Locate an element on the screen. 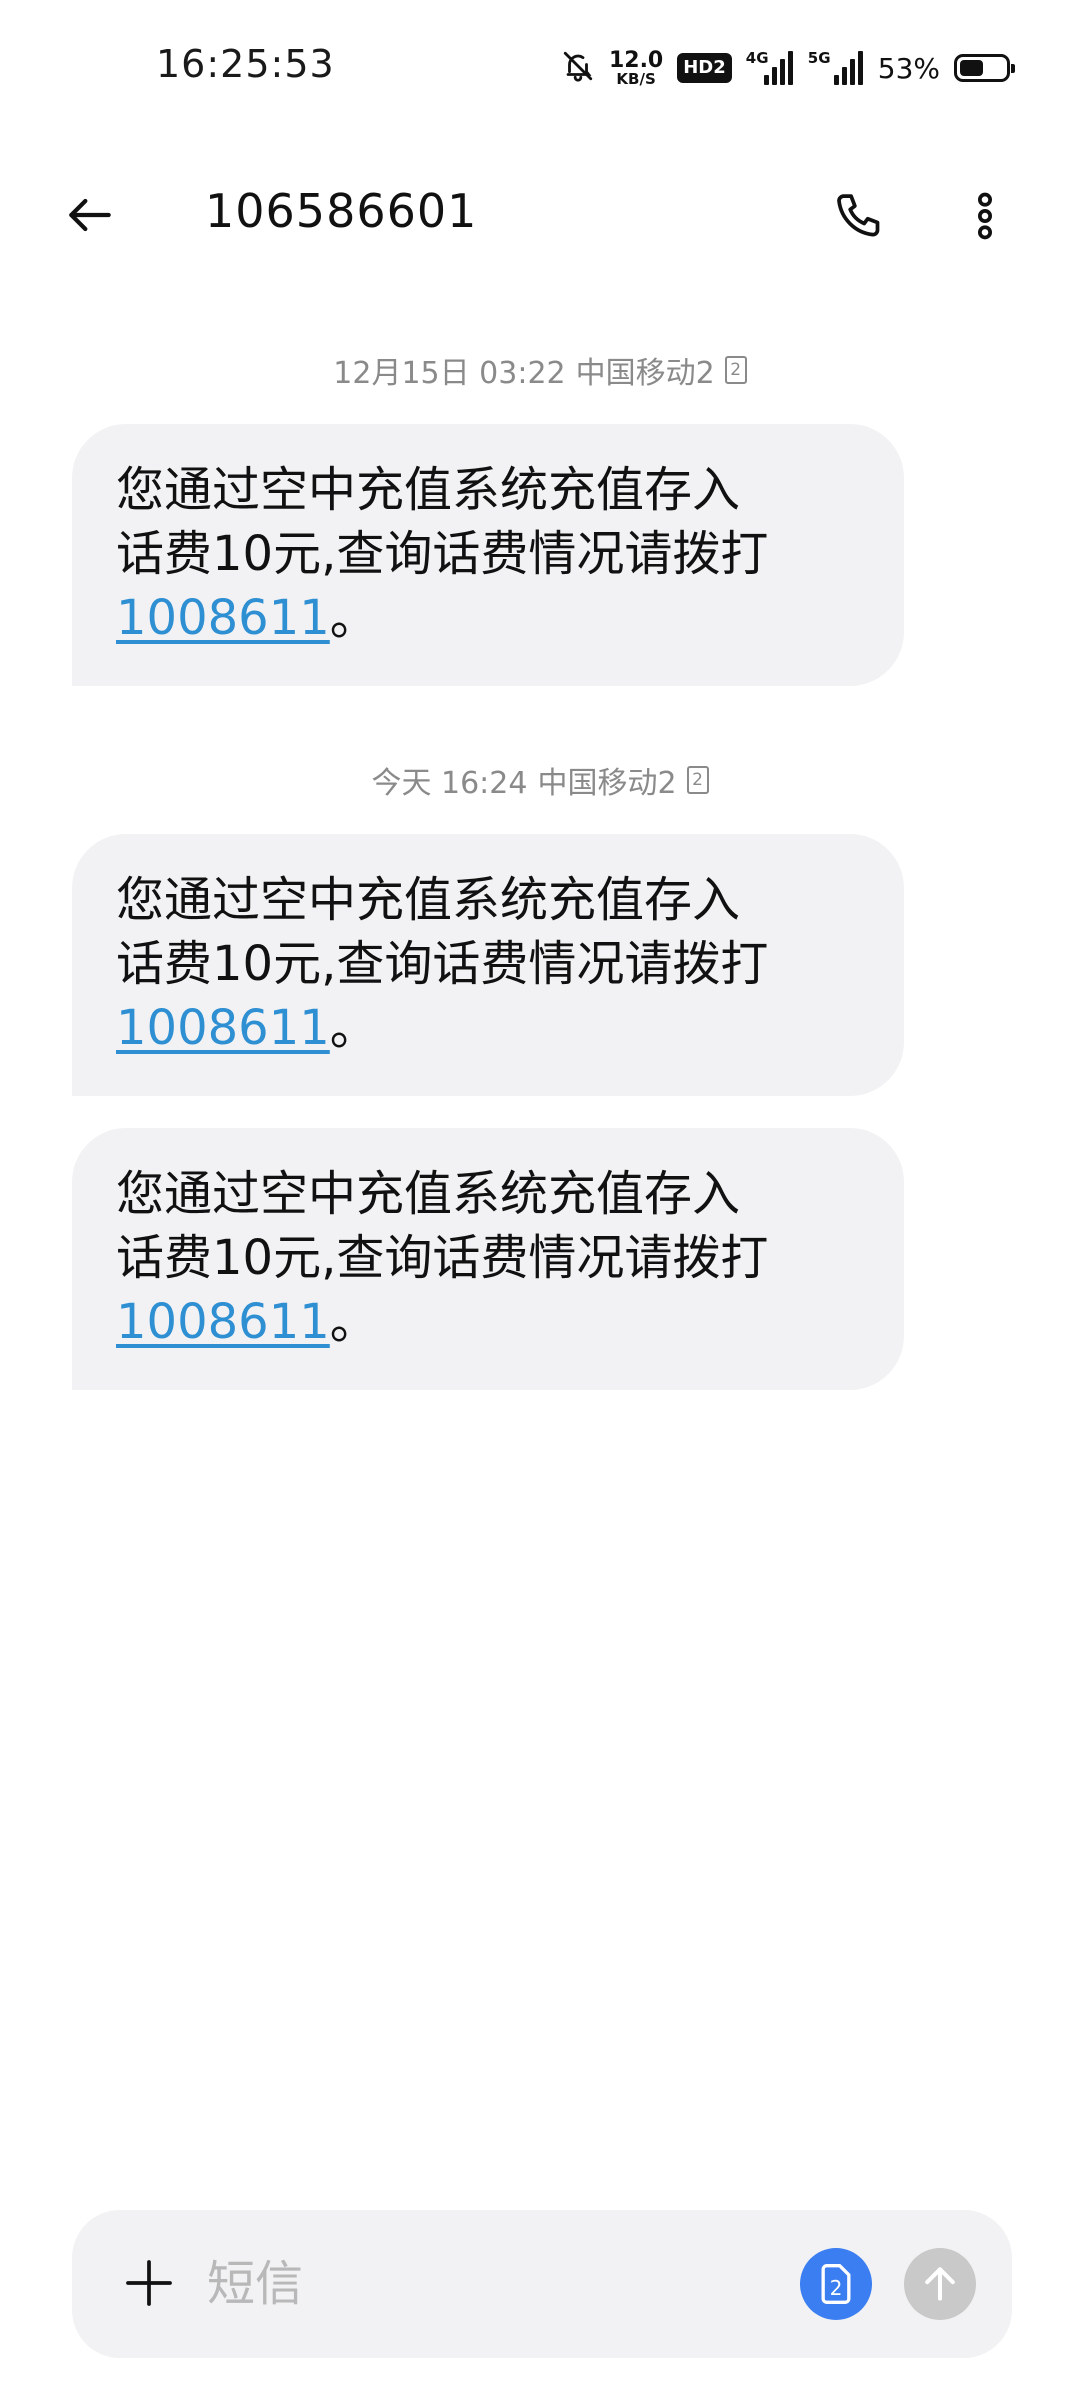 This screenshot has width=1080, height=2400. battery-percent: 53% is located at coordinates (908, 68).